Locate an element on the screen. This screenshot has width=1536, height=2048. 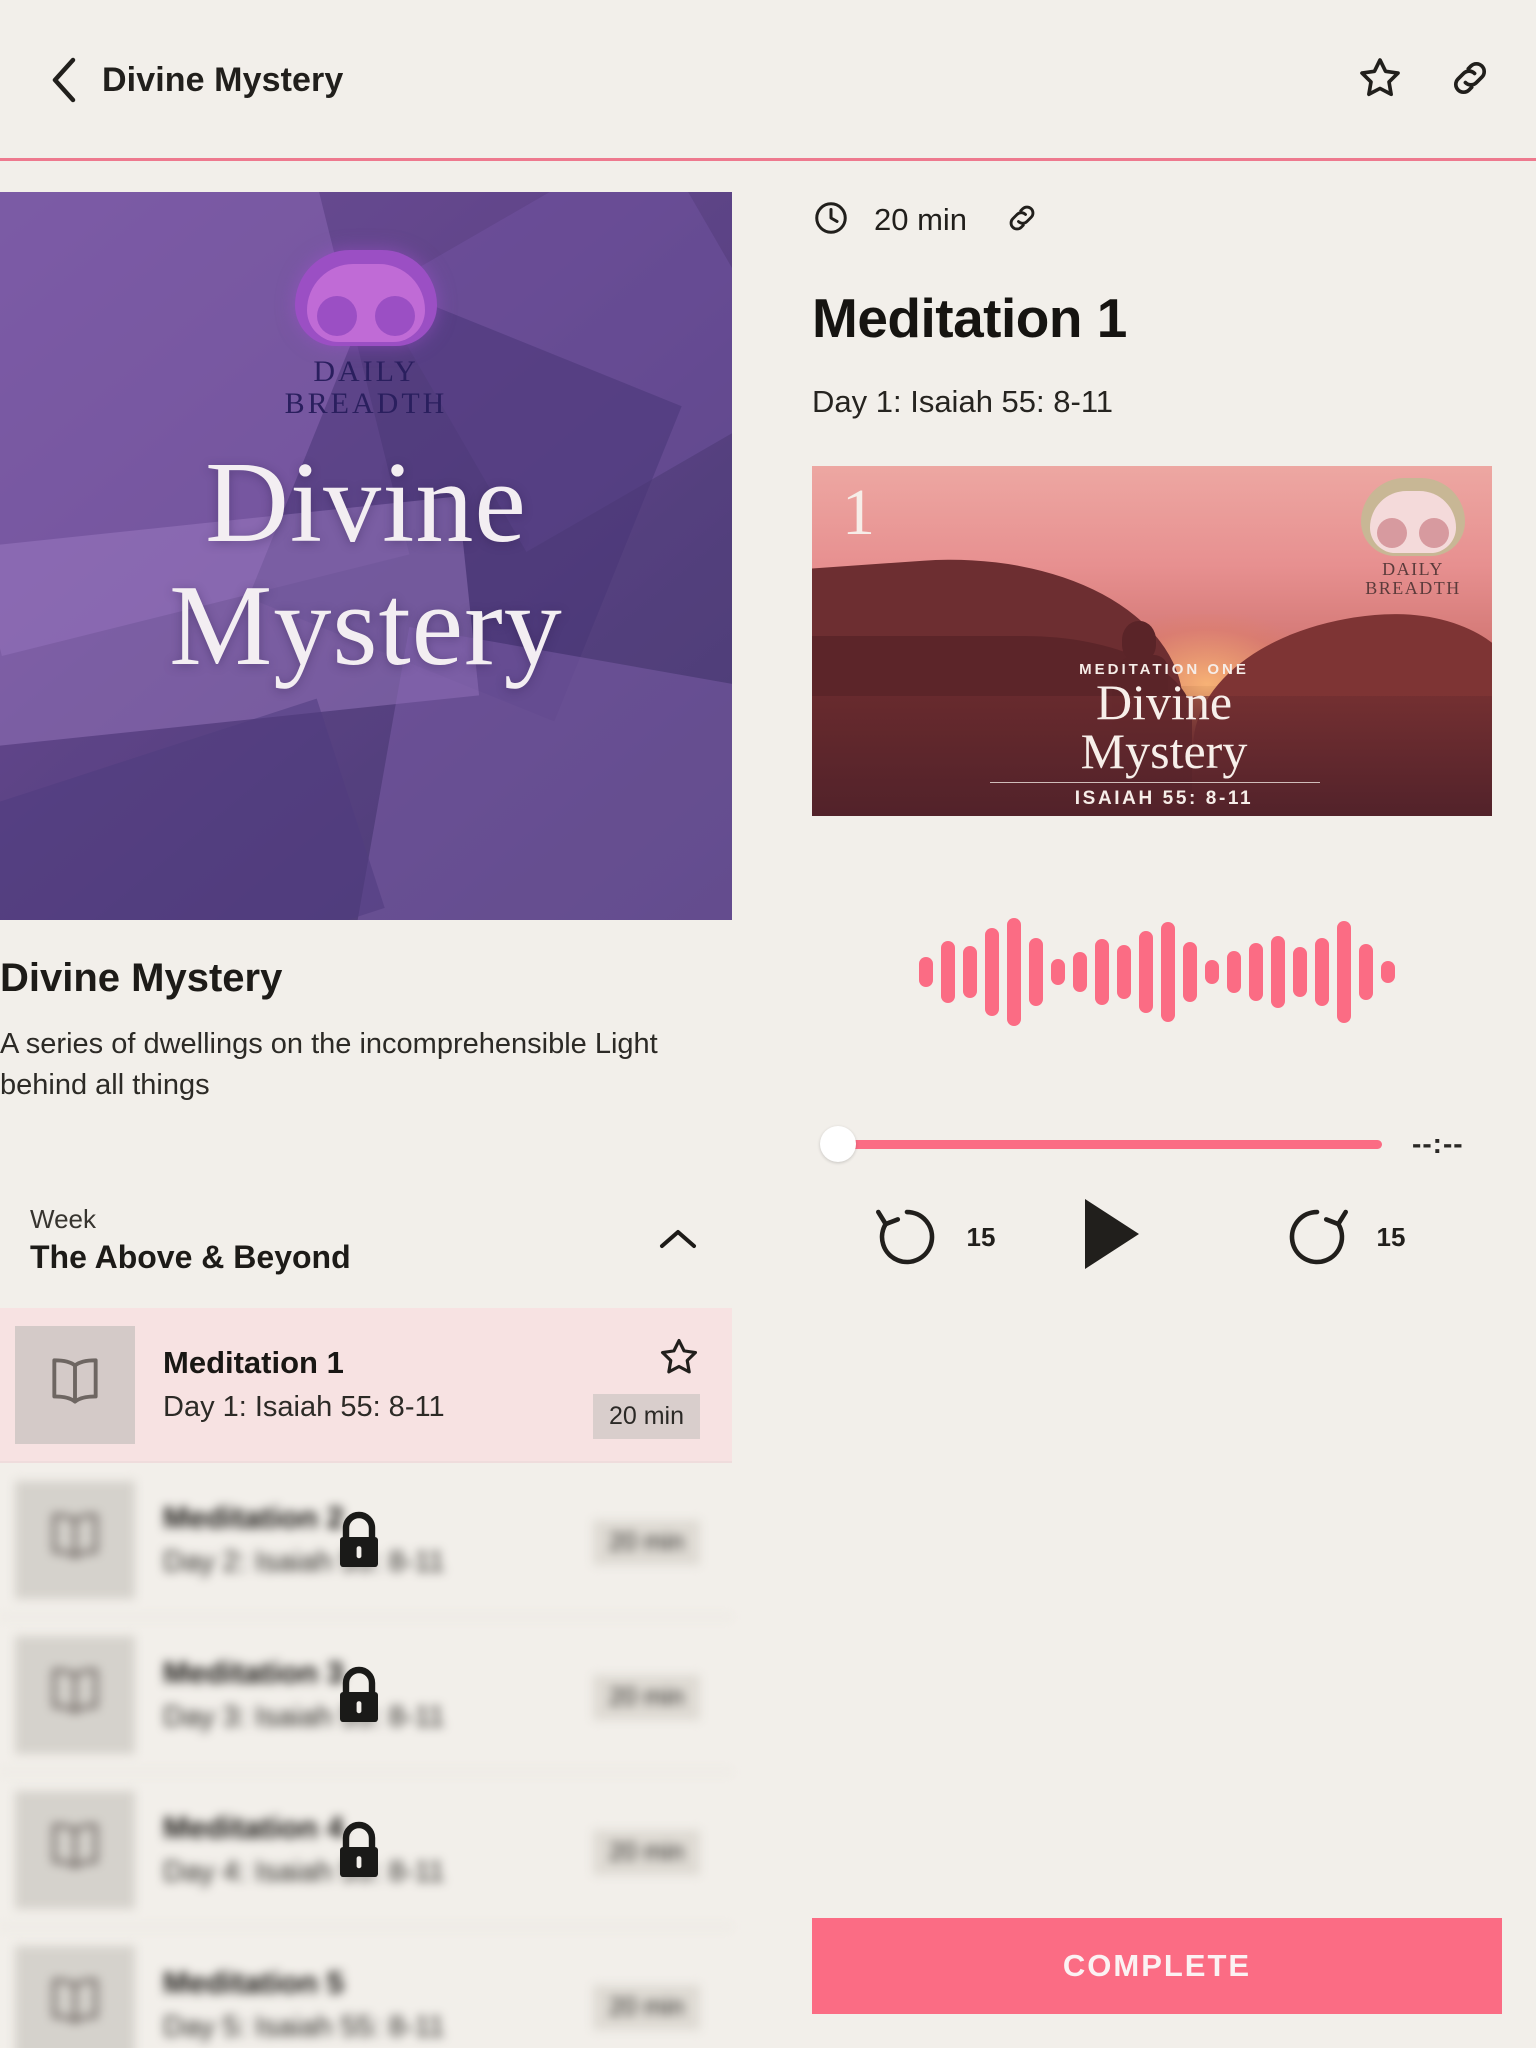
thumbnail-title-line-2: Mystery is located at coordinates (1164, 751).